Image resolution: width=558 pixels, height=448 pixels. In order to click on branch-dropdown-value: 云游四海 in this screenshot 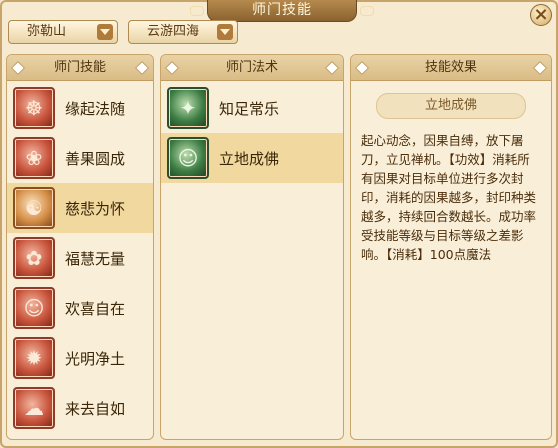, I will do `click(173, 31)`.